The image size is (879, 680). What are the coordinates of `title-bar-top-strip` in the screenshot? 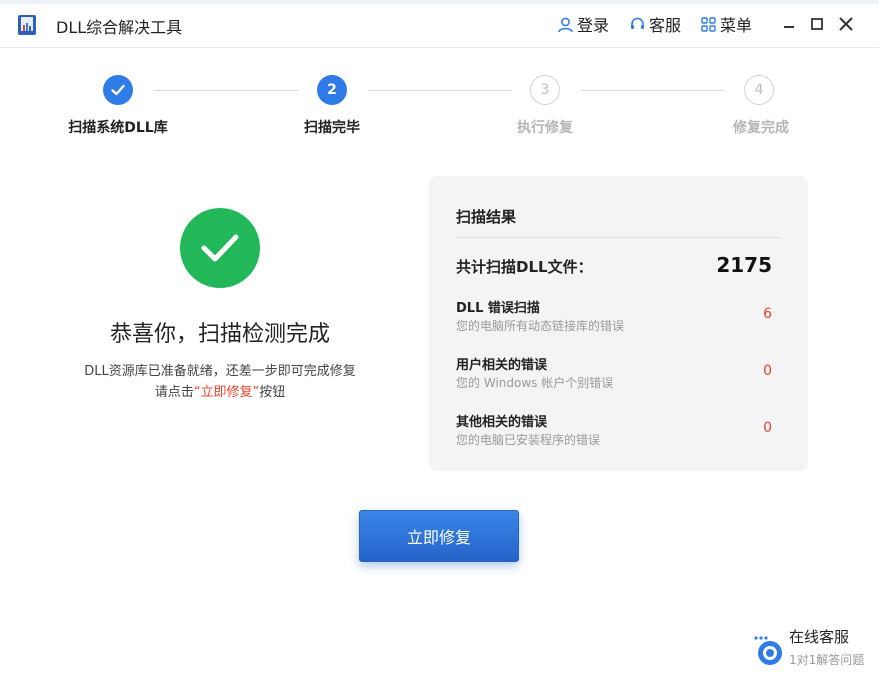 It's located at (439, 2).